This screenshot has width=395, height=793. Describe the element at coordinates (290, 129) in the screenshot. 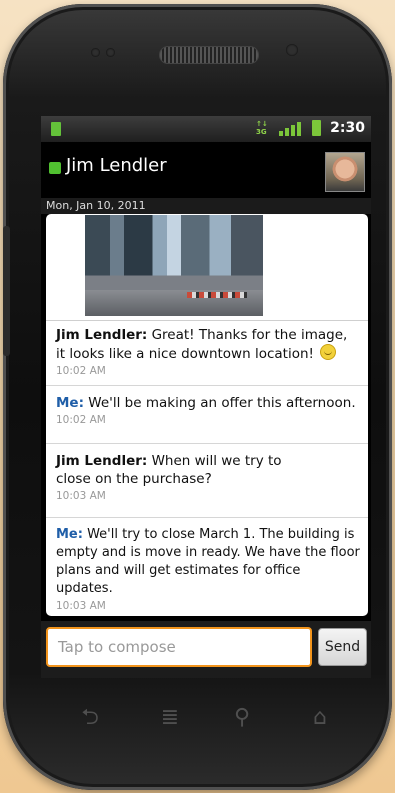

I see `signal-strength-icon` at that location.